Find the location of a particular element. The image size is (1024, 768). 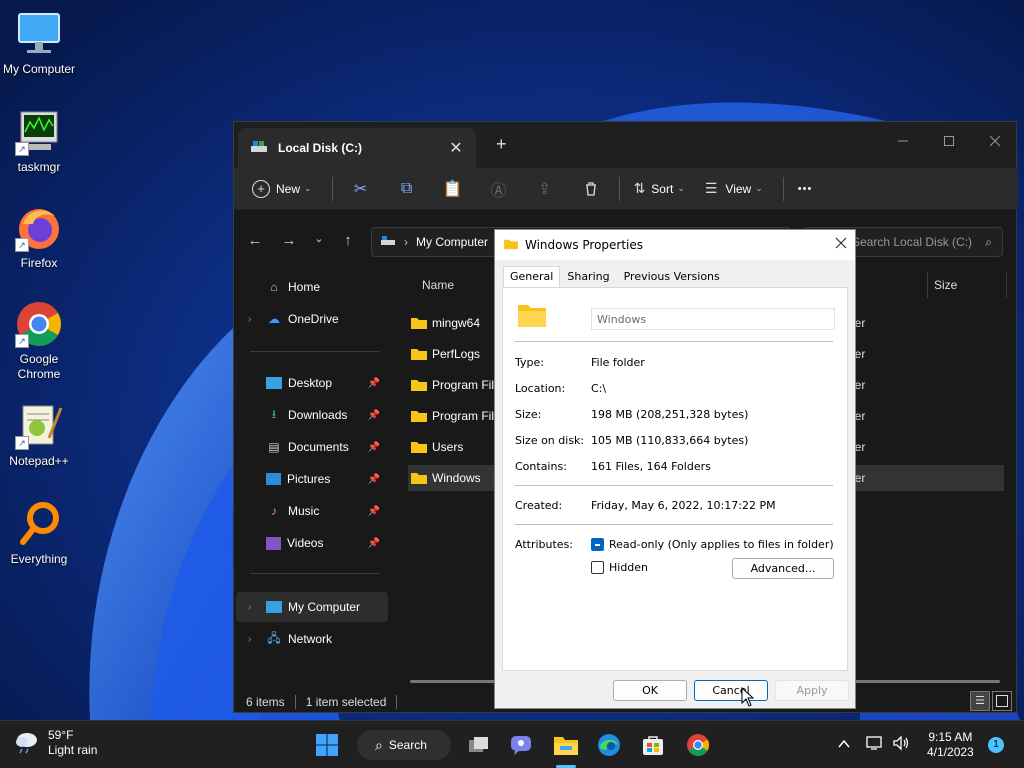

dialog-close-button is located at coordinates (841, 243).